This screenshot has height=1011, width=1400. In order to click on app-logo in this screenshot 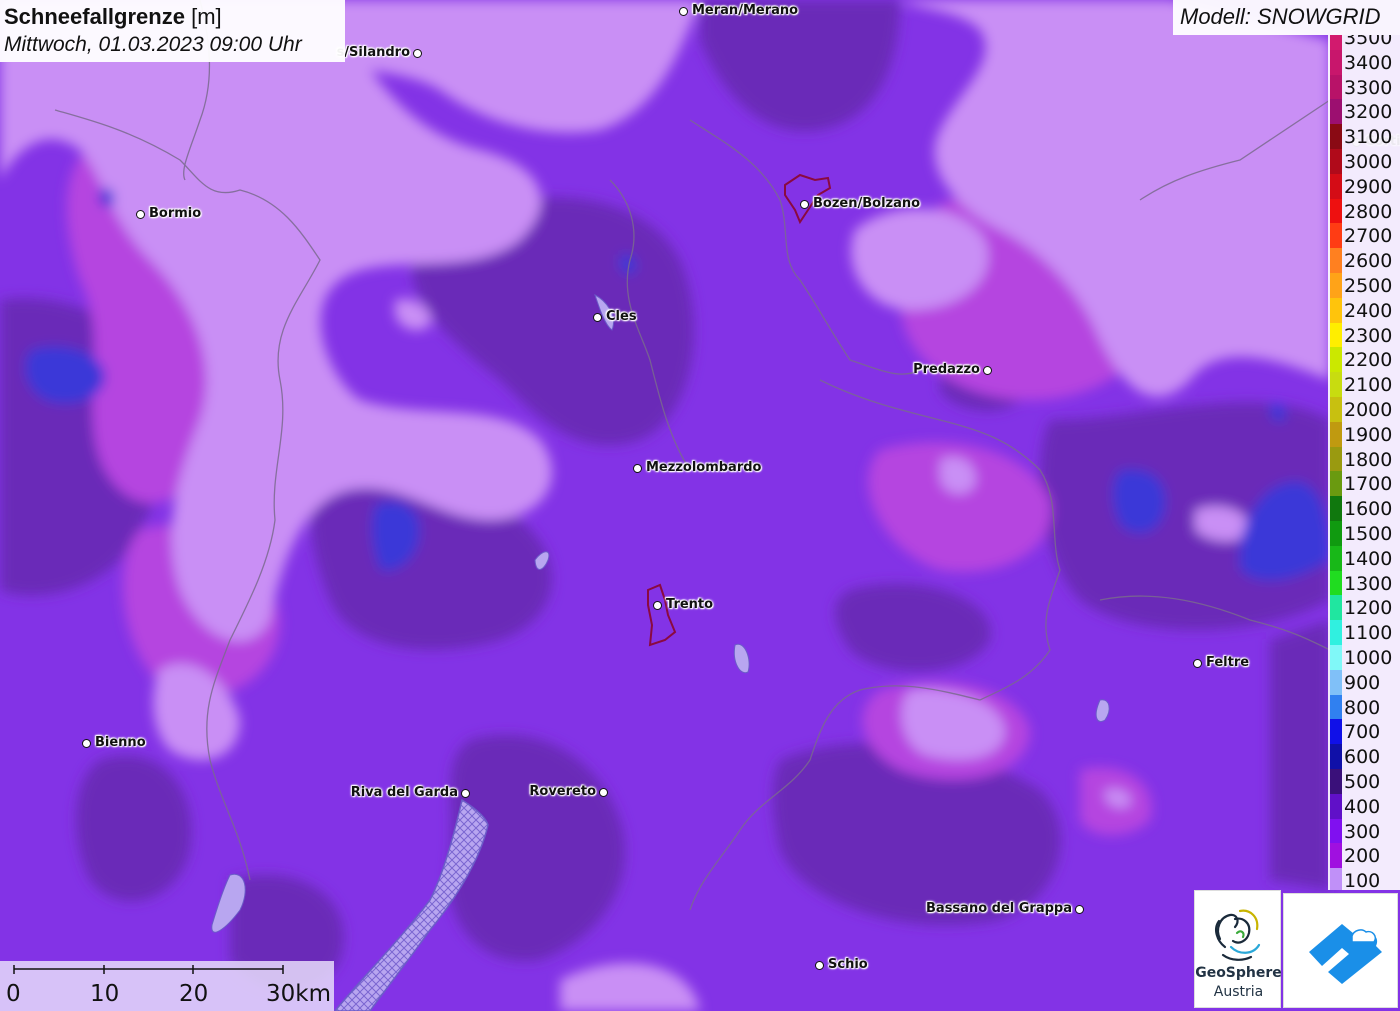, I will do `click(1340, 950)`.